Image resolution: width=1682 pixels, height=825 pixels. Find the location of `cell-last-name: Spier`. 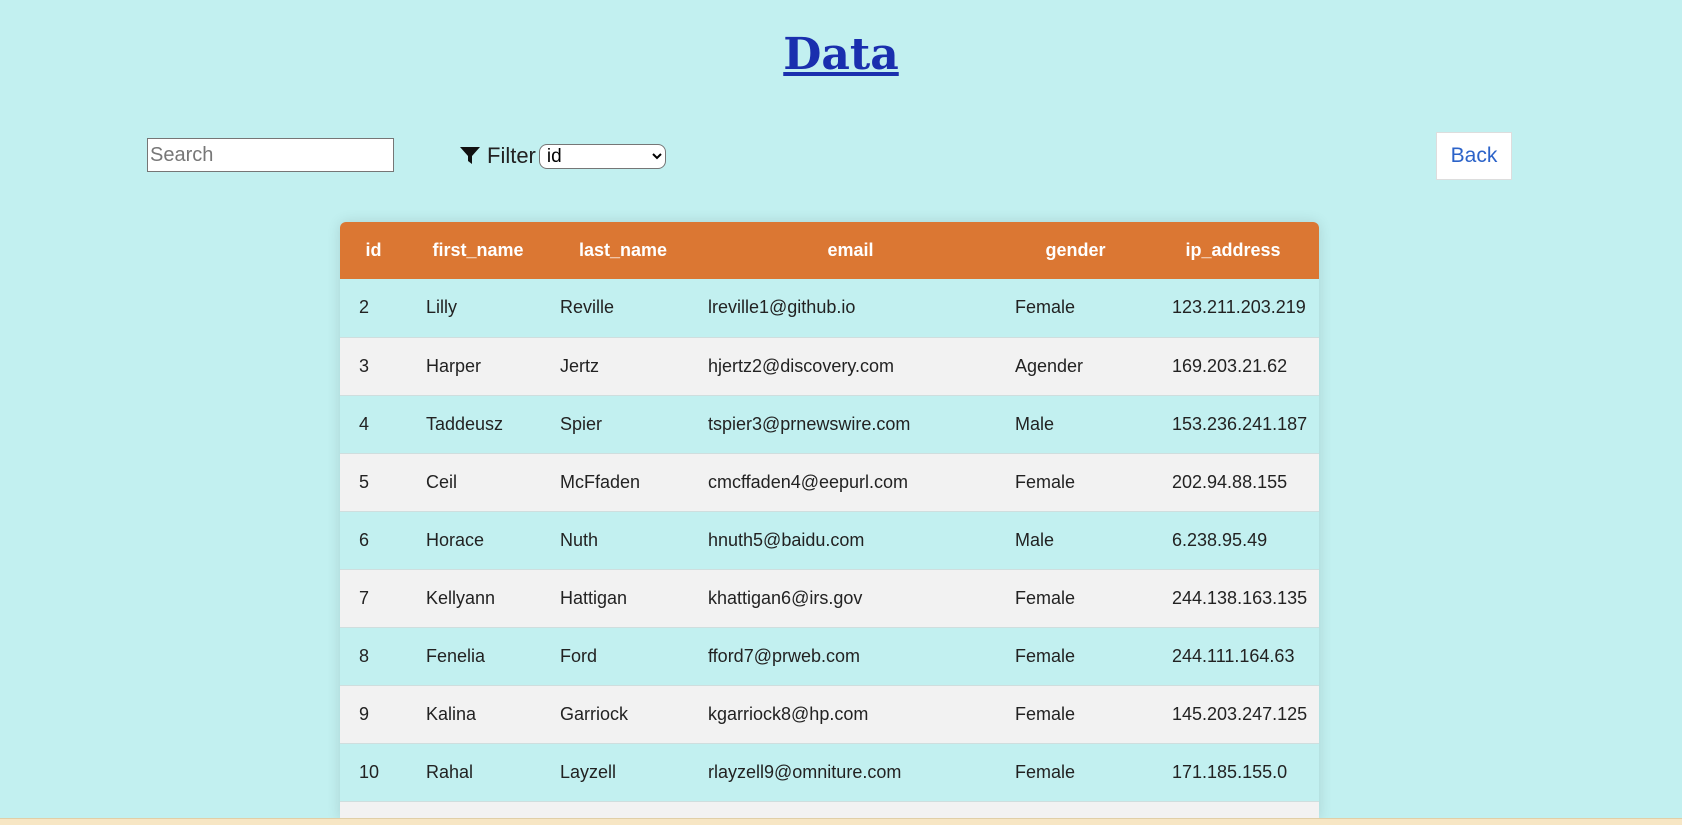

cell-last-name: Spier is located at coordinates (623, 424).